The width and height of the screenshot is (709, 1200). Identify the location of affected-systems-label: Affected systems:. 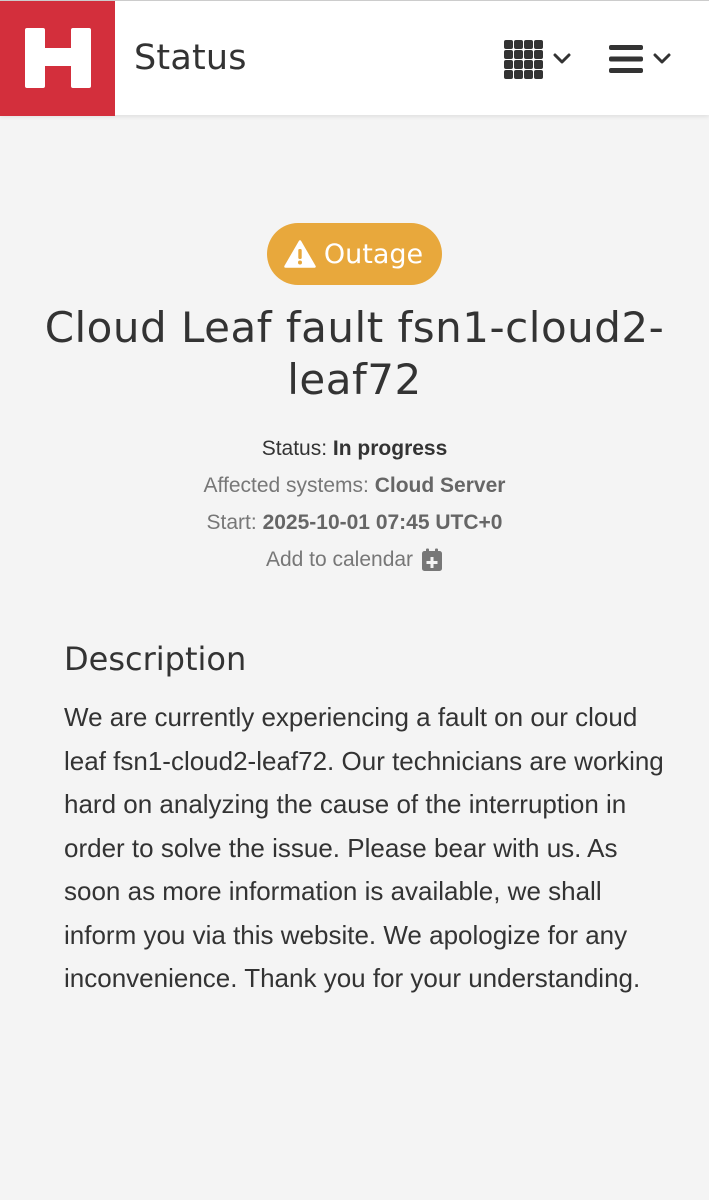
(286, 485).